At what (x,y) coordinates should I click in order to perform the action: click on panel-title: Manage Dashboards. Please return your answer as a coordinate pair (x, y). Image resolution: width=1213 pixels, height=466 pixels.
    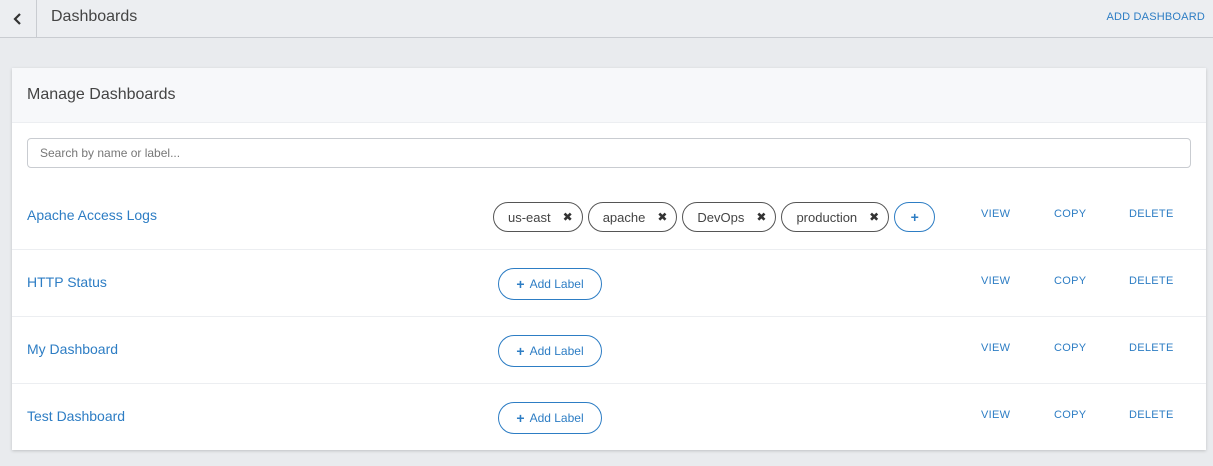
    Looking at the image, I should click on (101, 94).